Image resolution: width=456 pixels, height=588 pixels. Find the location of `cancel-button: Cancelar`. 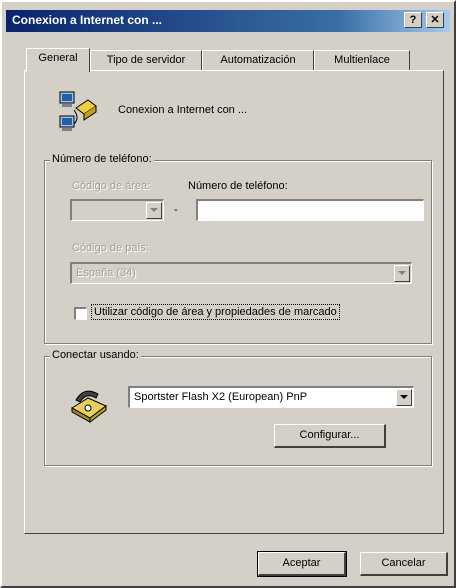

cancel-button: Cancelar is located at coordinates (404, 564).